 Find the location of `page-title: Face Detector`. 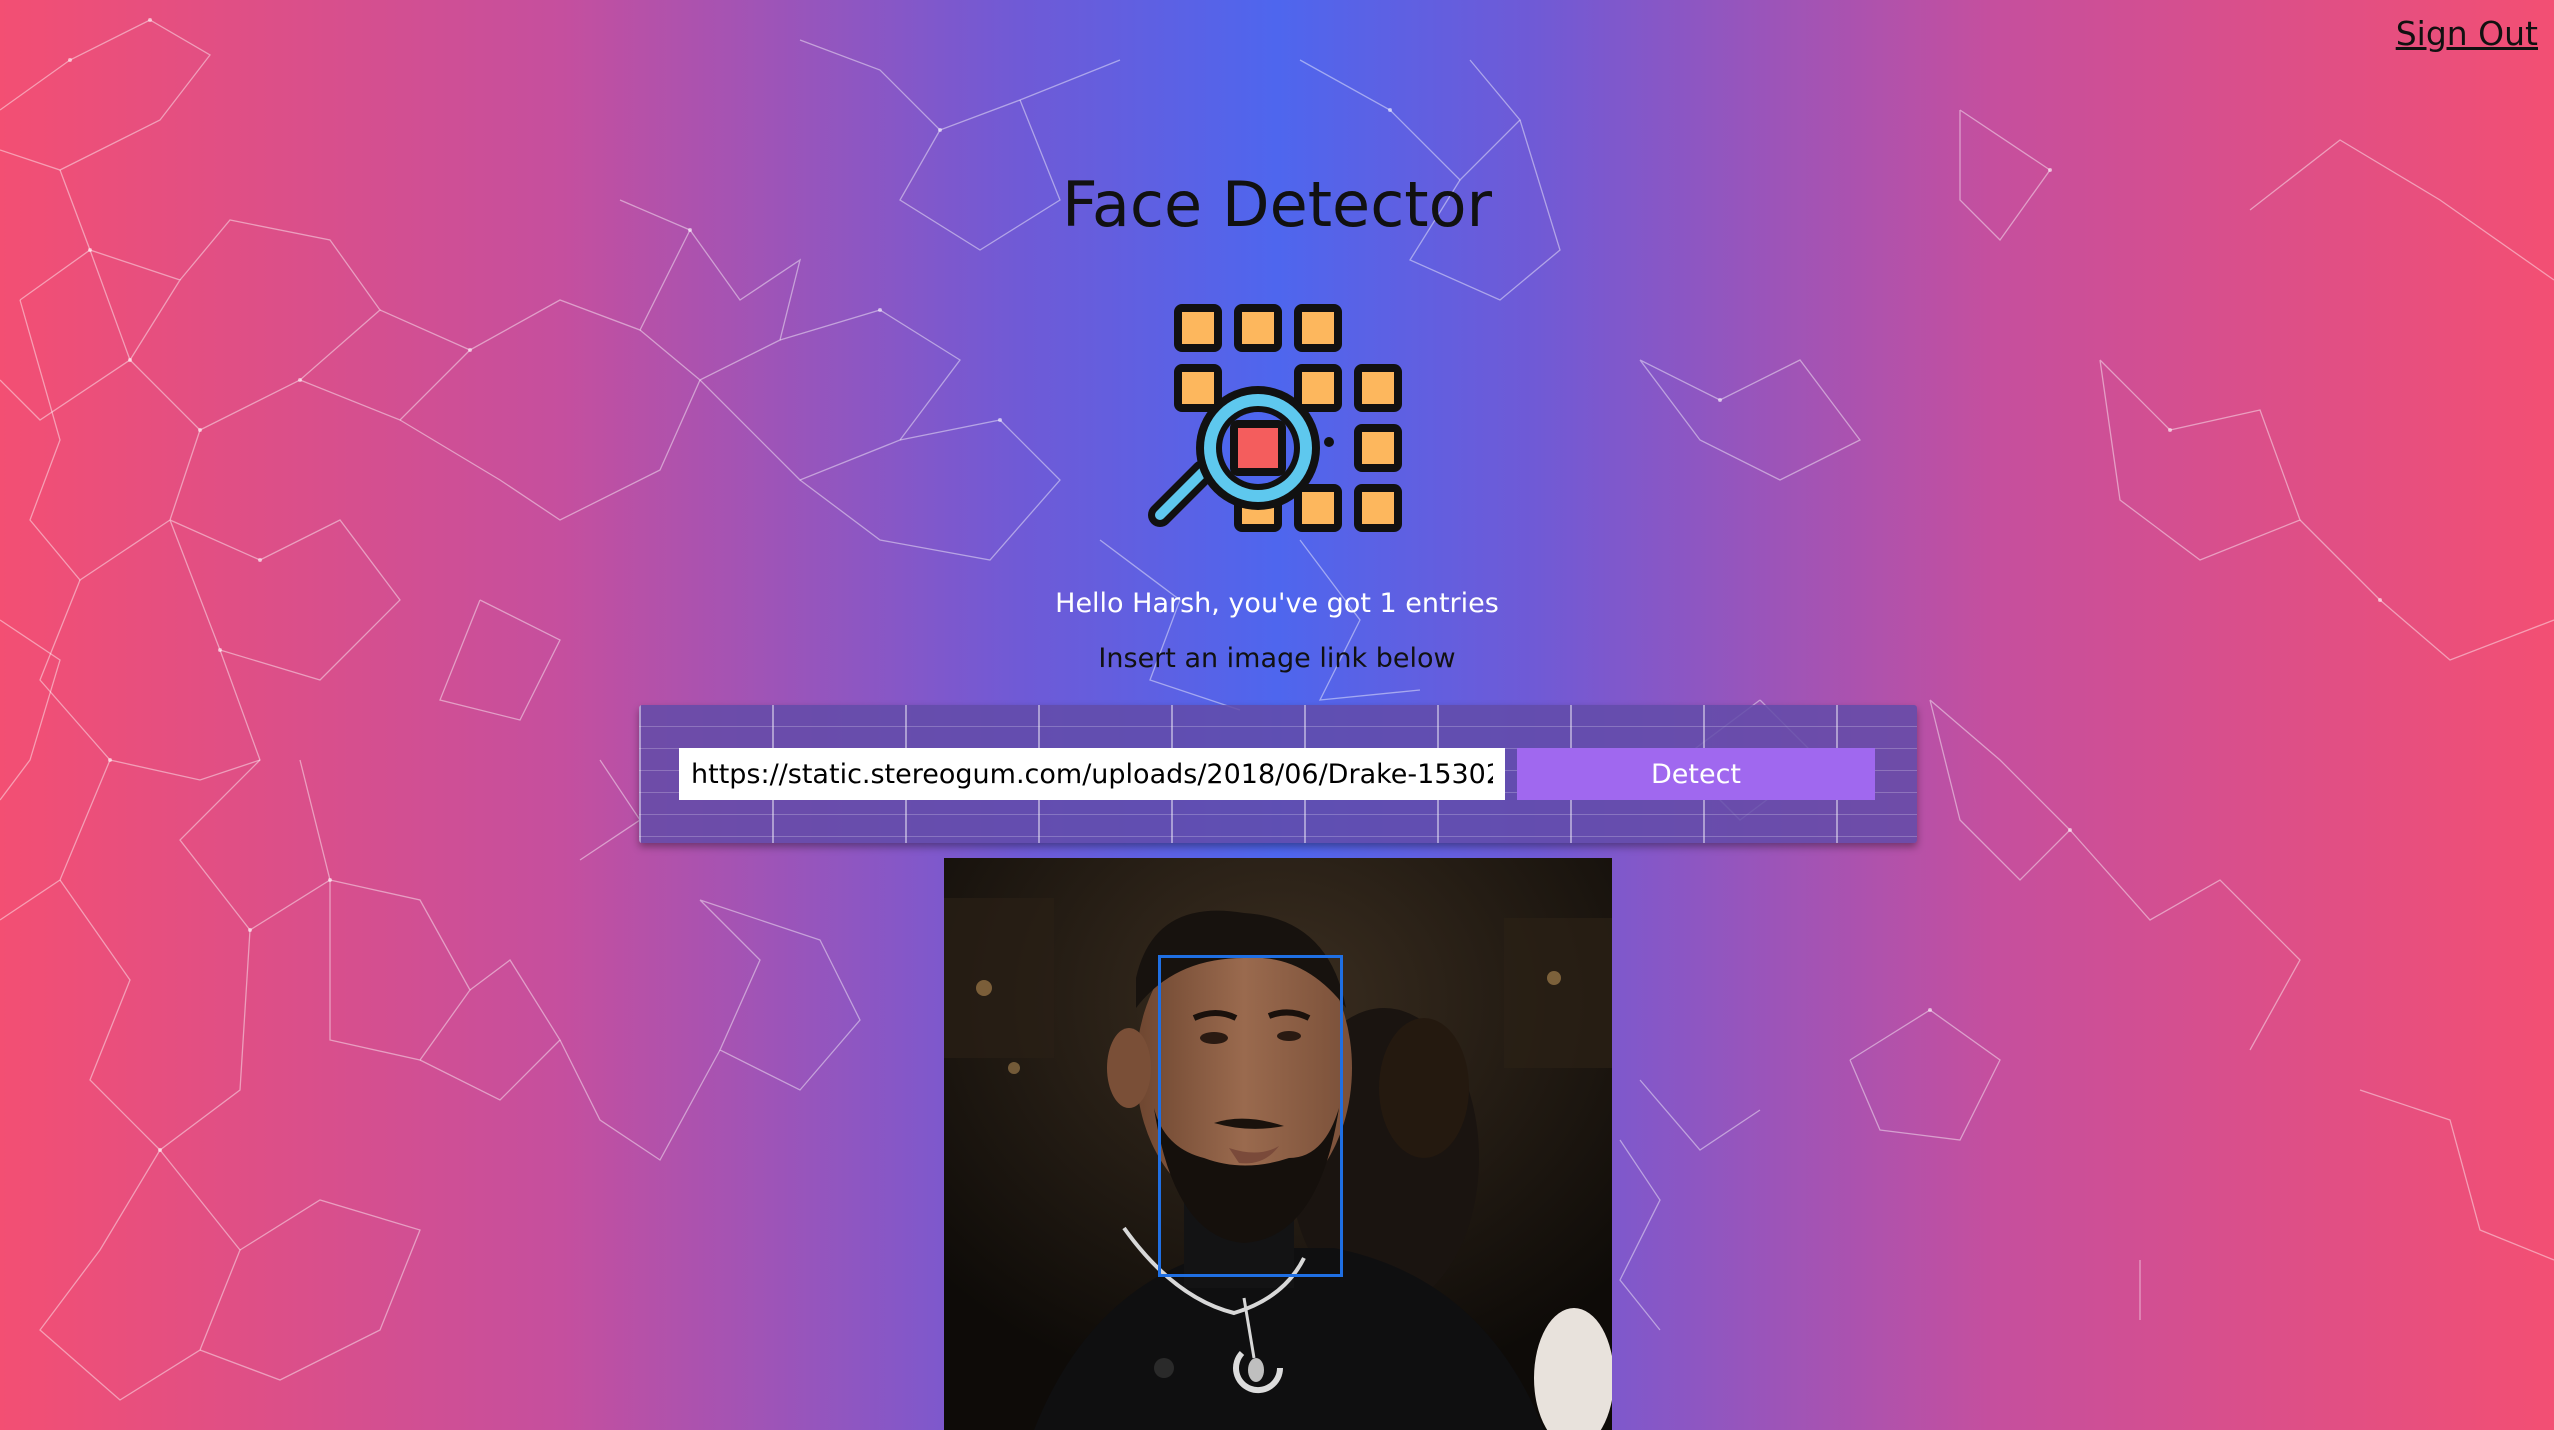

page-title: Face Detector is located at coordinates (1277, 204).